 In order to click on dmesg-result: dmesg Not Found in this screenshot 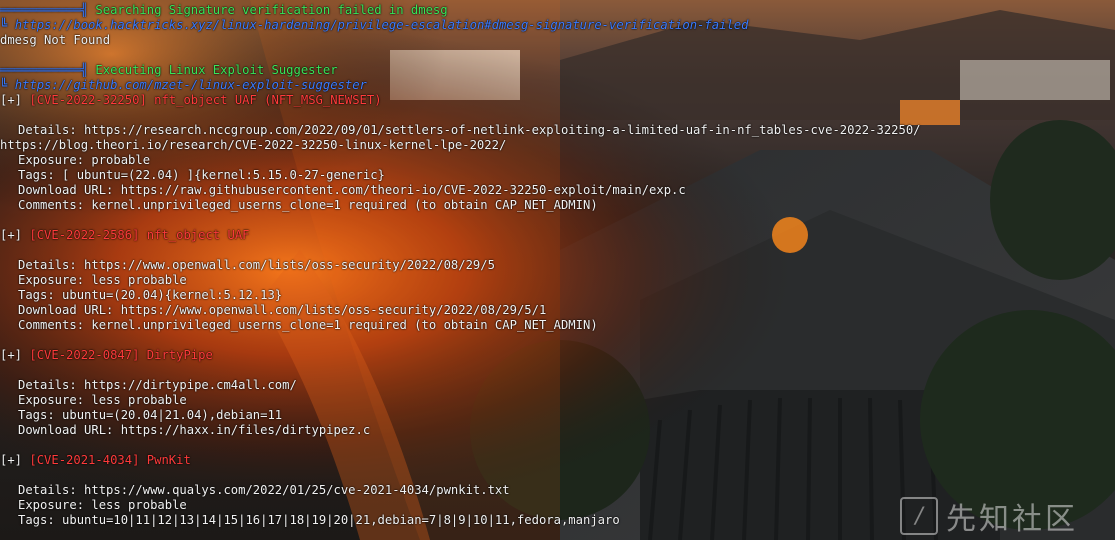, I will do `click(55, 40)`.